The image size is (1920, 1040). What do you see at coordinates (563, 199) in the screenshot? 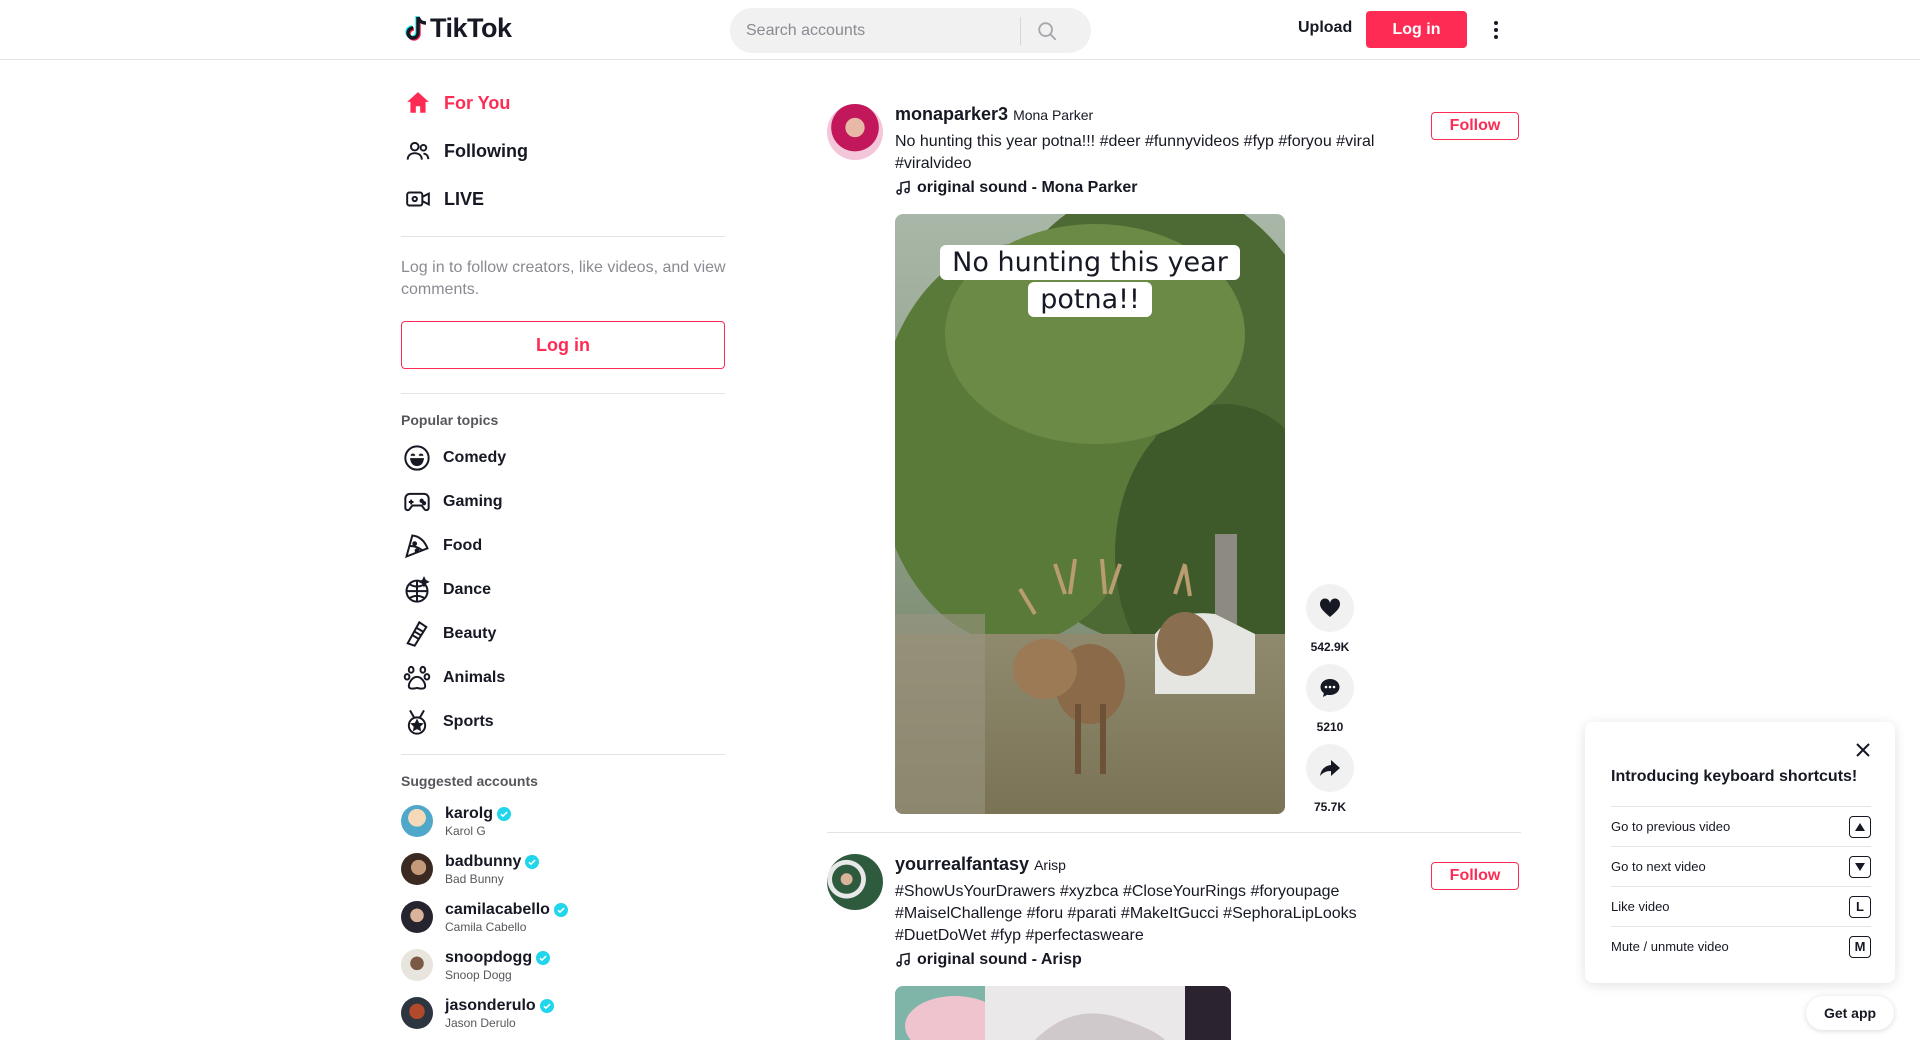
I see `nav-live: LIVE` at bounding box center [563, 199].